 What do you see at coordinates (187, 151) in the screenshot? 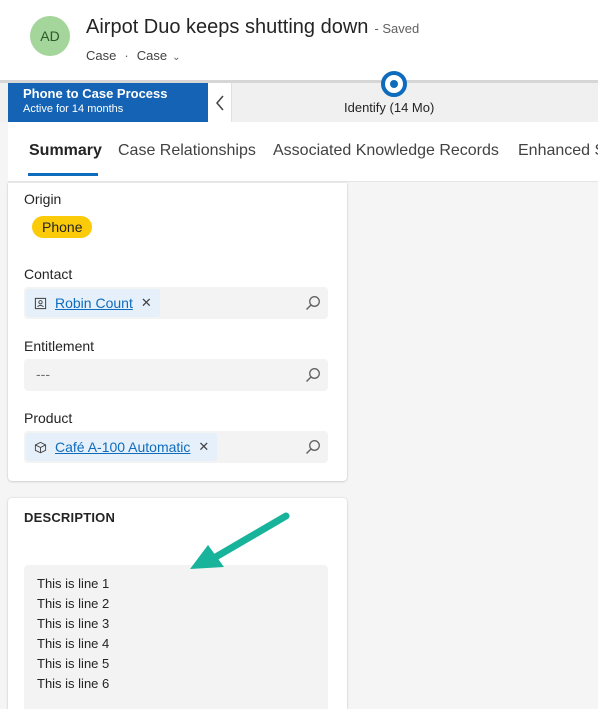
I see `tab-case-relationships: Case Relationships` at bounding box center [187, 151].